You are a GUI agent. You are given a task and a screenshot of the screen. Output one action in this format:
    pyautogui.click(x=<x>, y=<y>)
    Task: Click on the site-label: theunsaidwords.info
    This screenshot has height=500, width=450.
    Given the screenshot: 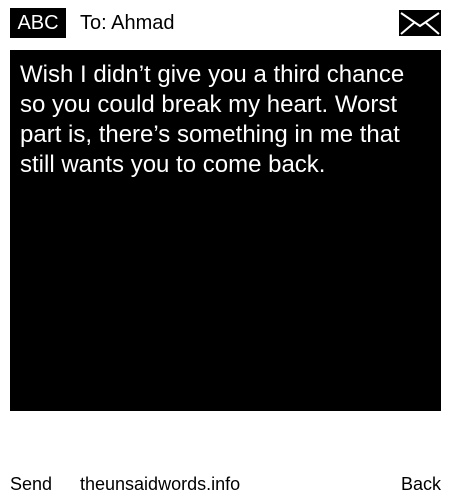 What is the action you would take?
    pyautogui.click(x=160, y=484)
    